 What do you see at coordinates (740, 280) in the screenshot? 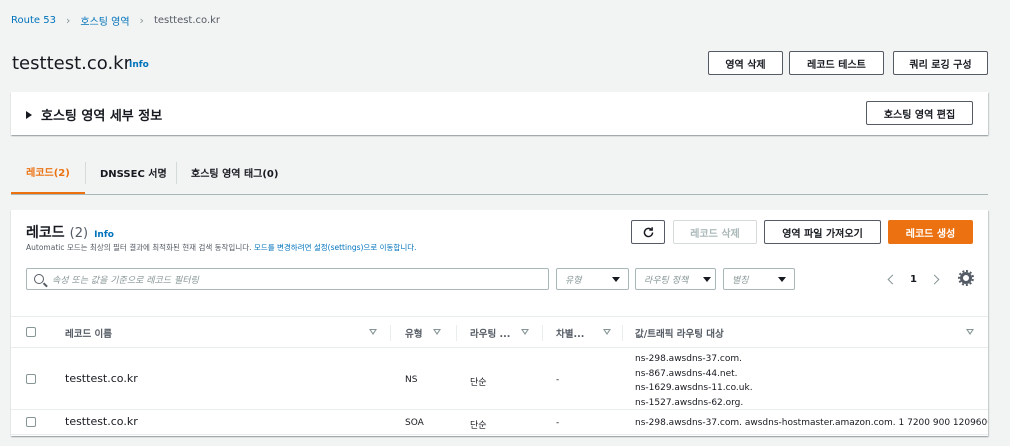
I see `alias-filter-placeholder: 별칭` at bounding box center [740, 280].